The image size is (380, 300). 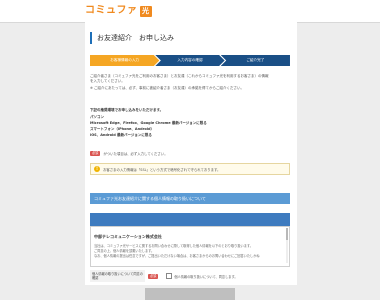 What do you see at coordinates (95, 153) in the screenshot?
I see `required-badge: 必須` at bounding box center [95, 153].